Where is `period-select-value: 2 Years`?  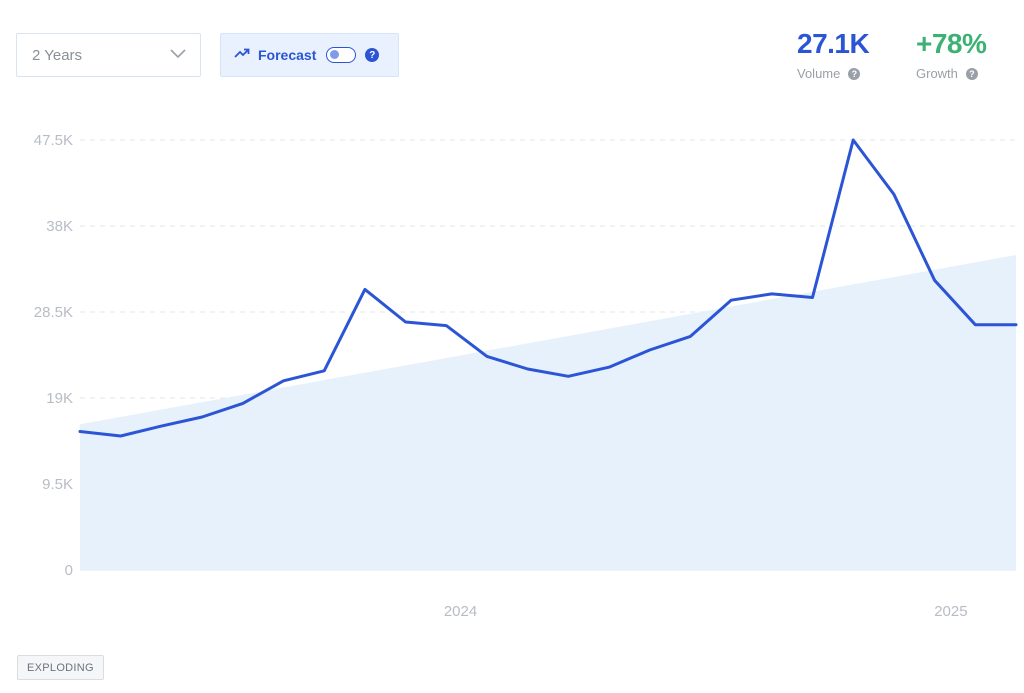 period-select-value: 2 Years is located at coordinates (57, 55).